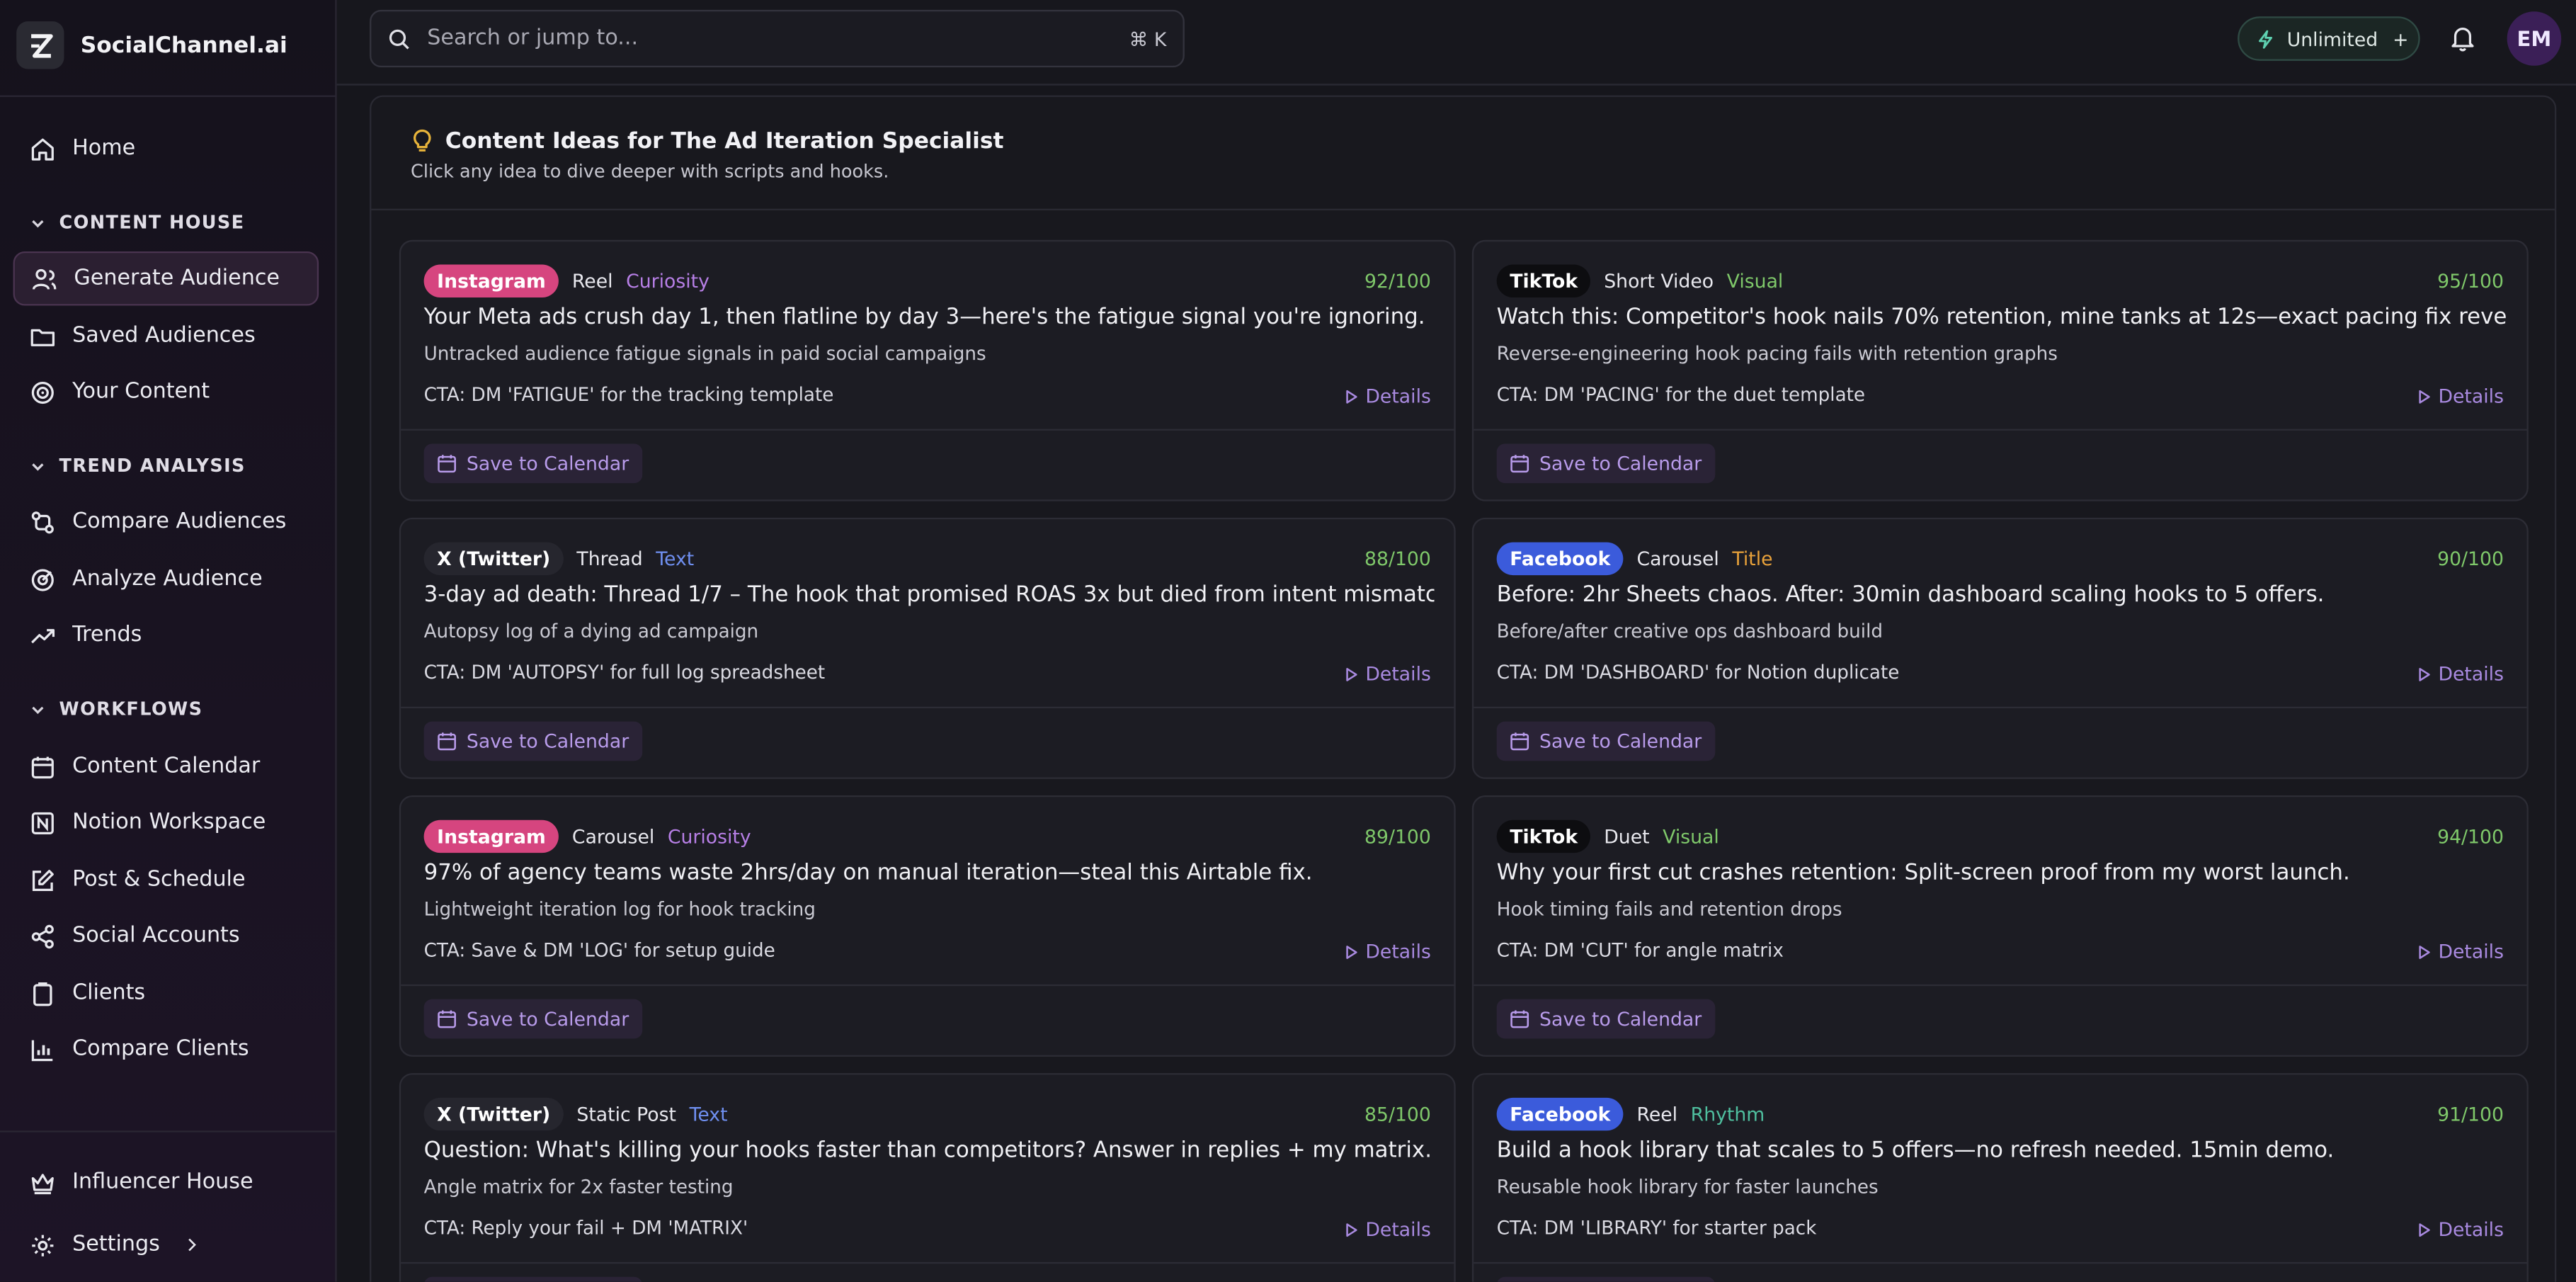 The image size is (2576, 1282). I want to click on nav-generate-audience: Generate Audience, so click(166, 278).